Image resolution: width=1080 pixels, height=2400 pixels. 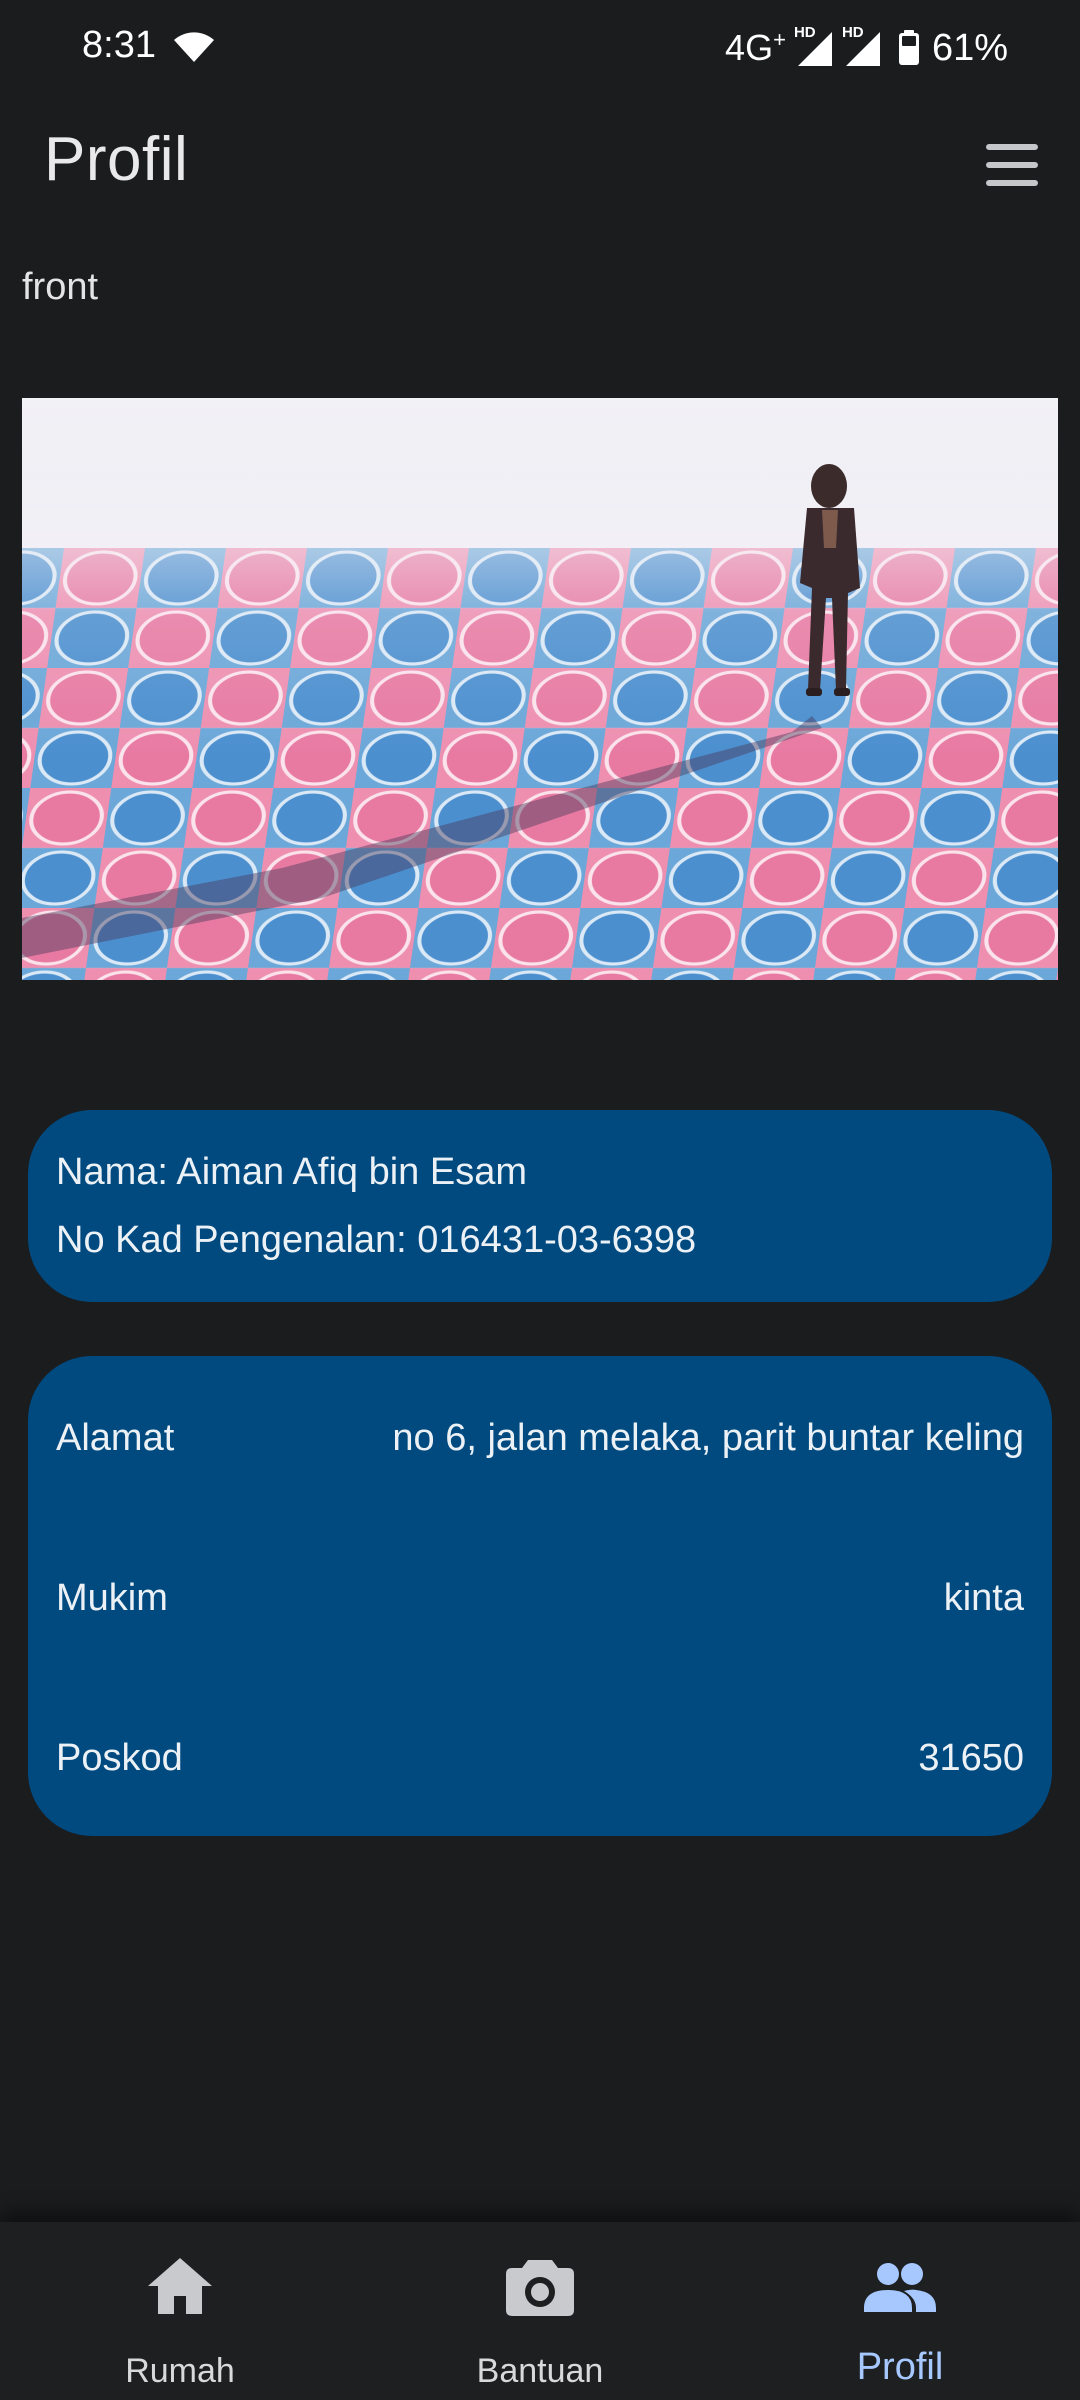 What do you see at coordinates (116, 159) in the screenshot?
I see `page-title: Profil` at bounding box center [116, 159].